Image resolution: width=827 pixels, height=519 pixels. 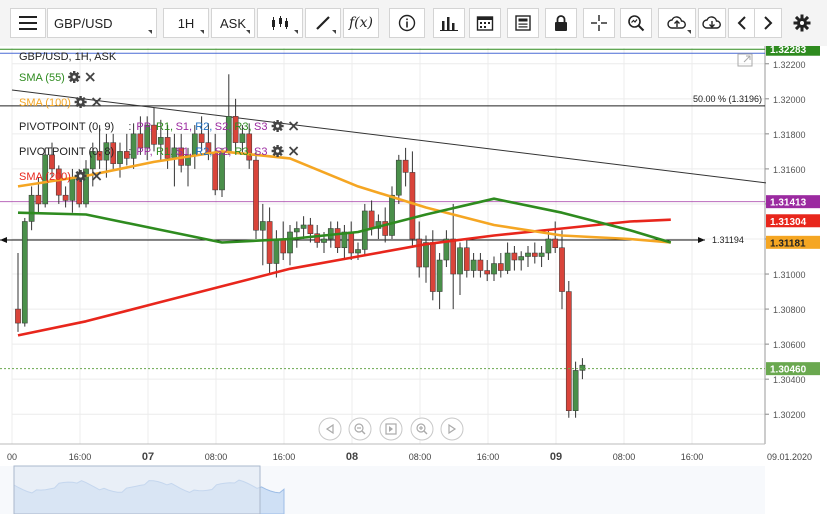 I want to click on zoom-icon, so click(x=636, y=23).